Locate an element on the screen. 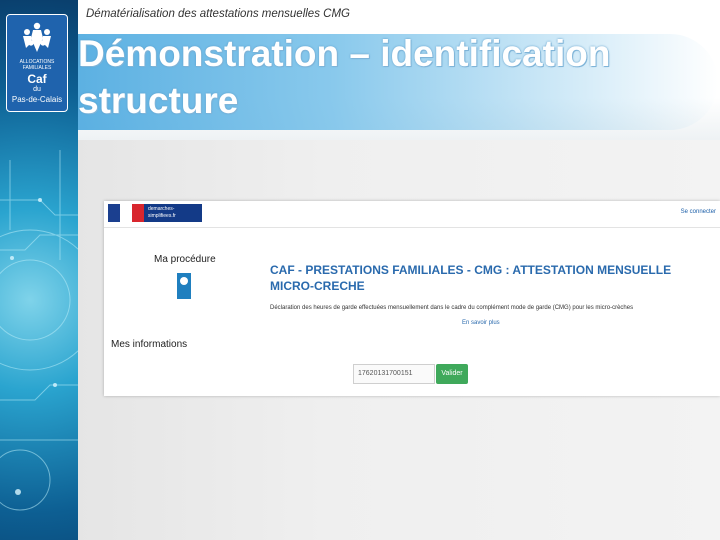  procedure-logo-icon is located at coordinates (184, 286).